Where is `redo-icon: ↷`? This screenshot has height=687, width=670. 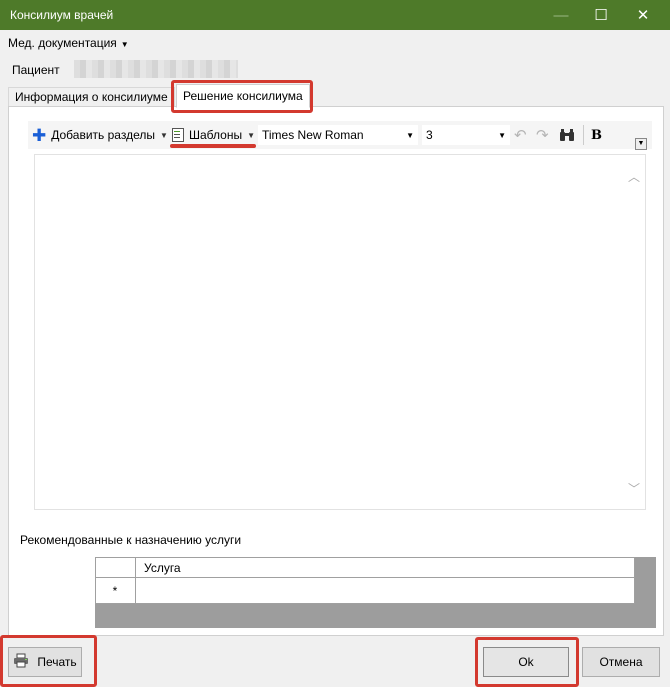
redo-icon: ↷ is located at coordinates (542, 135).